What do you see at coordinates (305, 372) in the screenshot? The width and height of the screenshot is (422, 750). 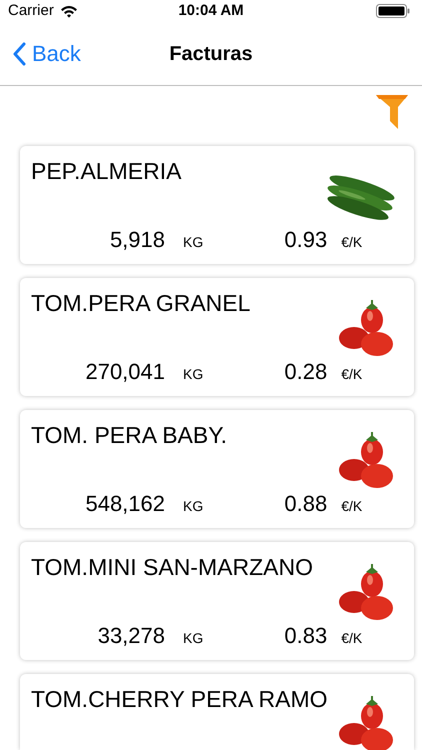 I see `price-value: 0.28` at bounding box center [305, 372].